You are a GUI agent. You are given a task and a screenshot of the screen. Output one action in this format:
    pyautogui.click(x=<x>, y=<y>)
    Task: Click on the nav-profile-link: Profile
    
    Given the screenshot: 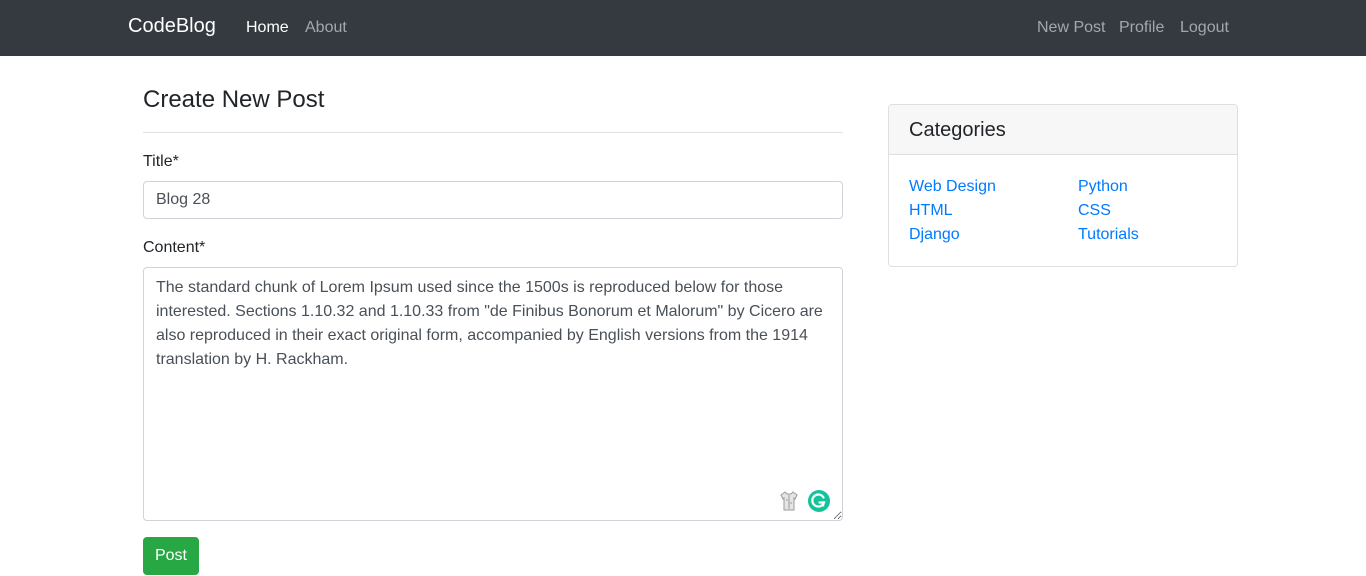 What is the action you would take?
    pyautogui.click(x=1141, y=28)
    